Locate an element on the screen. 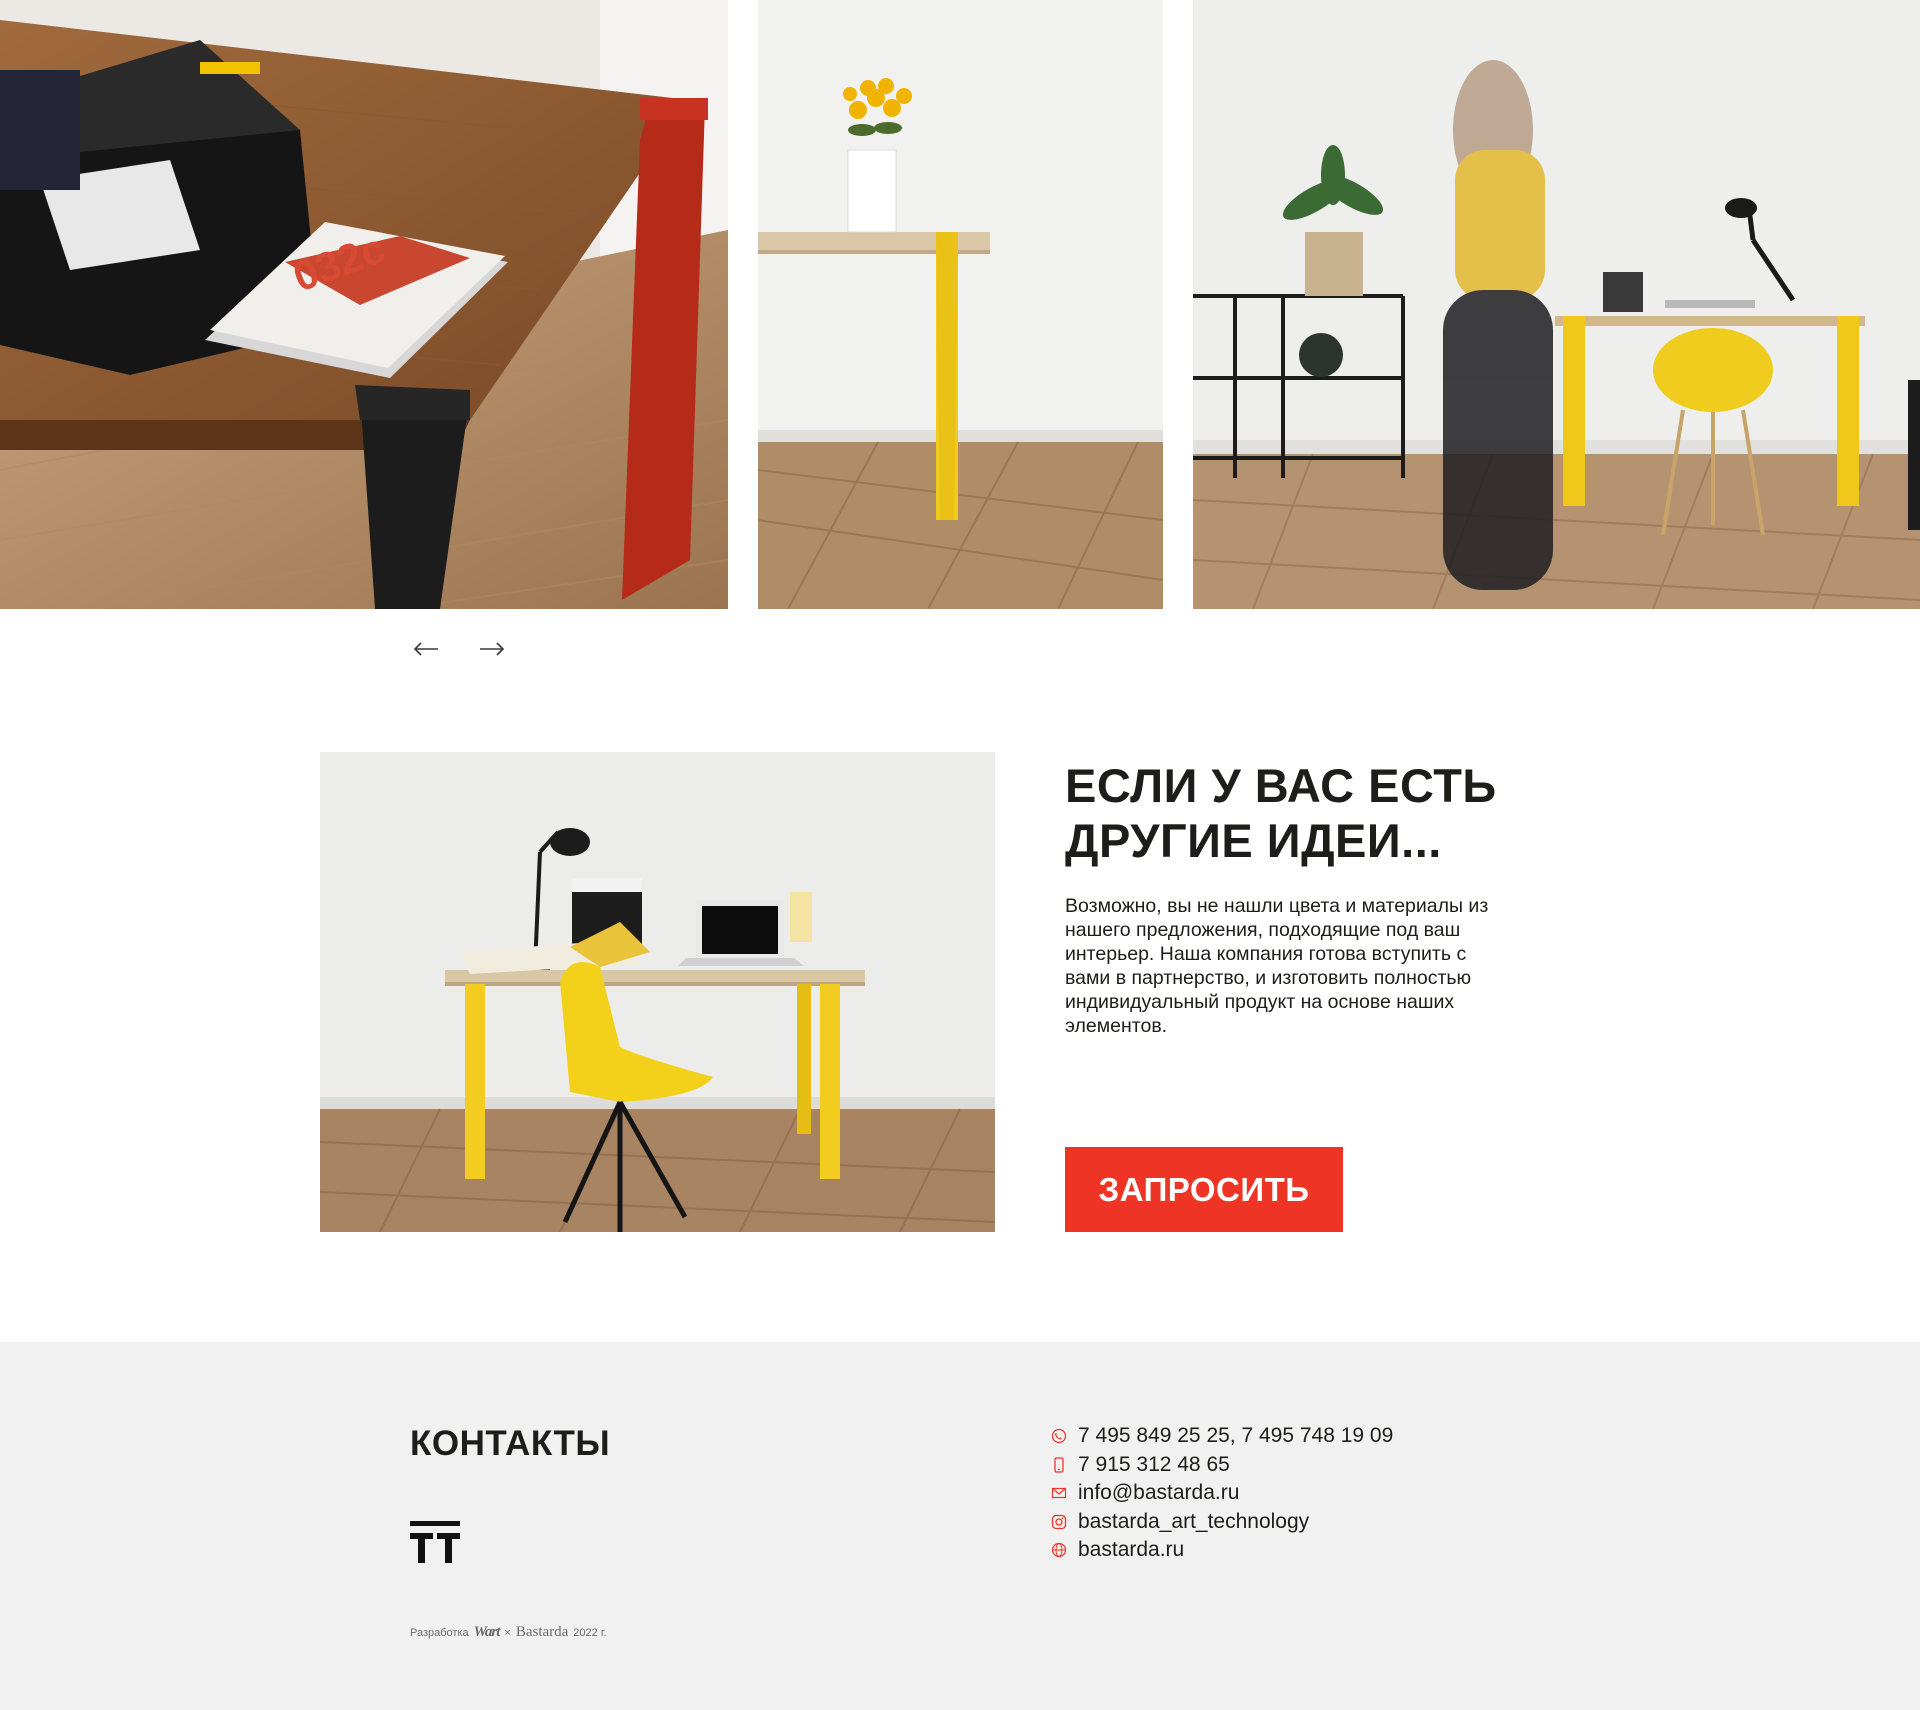 This screenshot has height=1710, width=1920. contact-instagram-text: bastarda_art_technology is located at coordinates (1194, 1521).